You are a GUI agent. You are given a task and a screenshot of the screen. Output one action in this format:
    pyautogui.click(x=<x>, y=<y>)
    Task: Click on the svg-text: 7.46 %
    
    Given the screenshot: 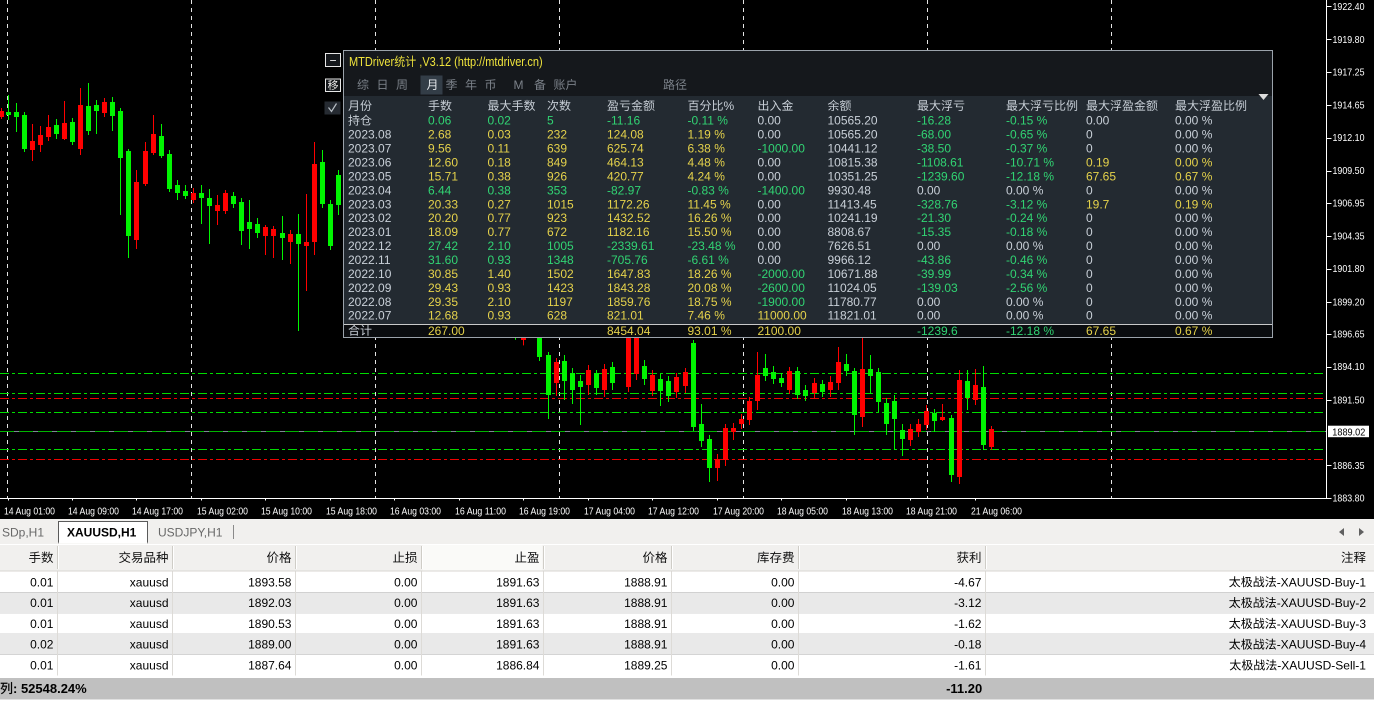 What is the action you would take?
    pyautogui.click(x=707, y=316)
    